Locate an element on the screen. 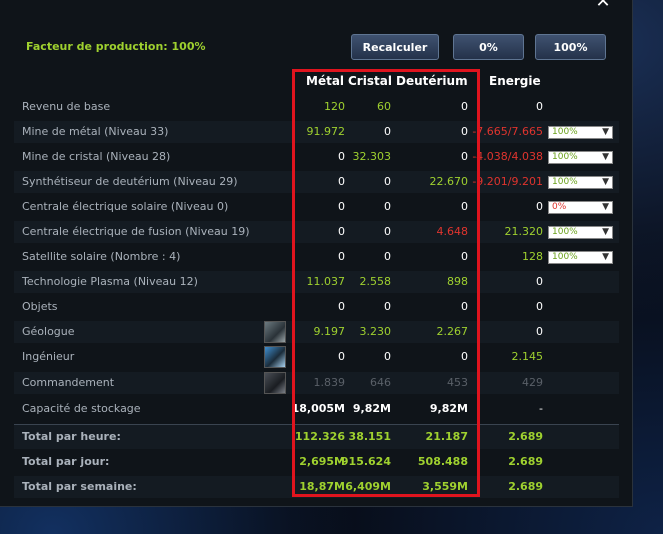 This screenshot has height=534, width=663. cell-metal: 18,87M is located at coordinates (322, 486).